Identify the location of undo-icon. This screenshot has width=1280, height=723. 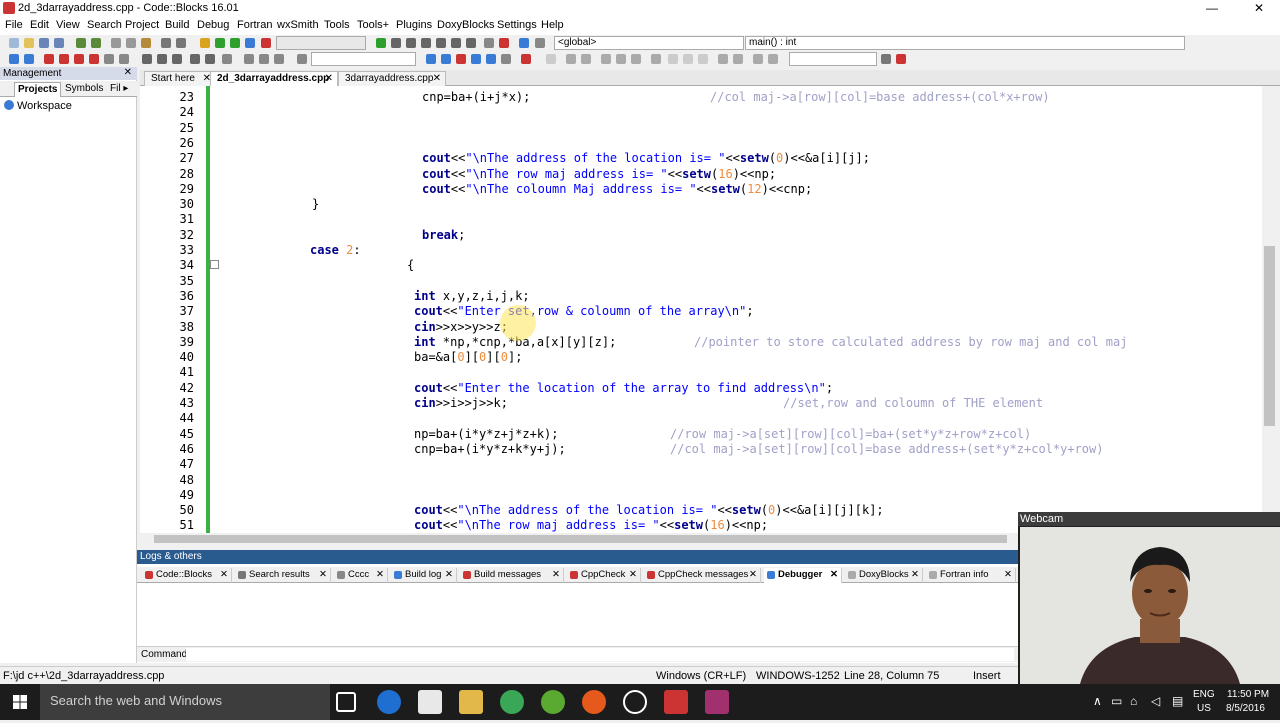
(81, 43).